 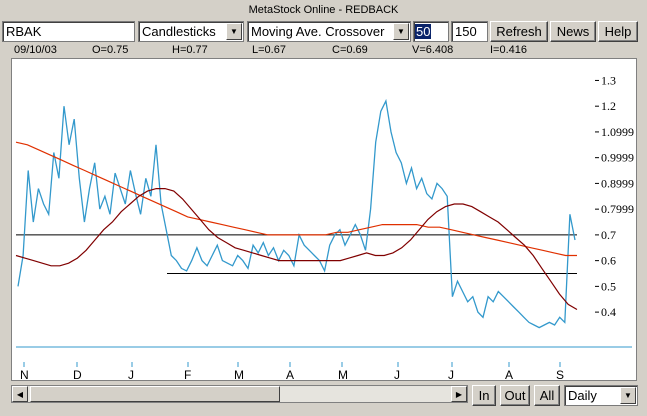 What do you see at coordinates (519, 31) in the screenshot?
I see `refresh-button: Refresh` at bounding box center [519, 31].